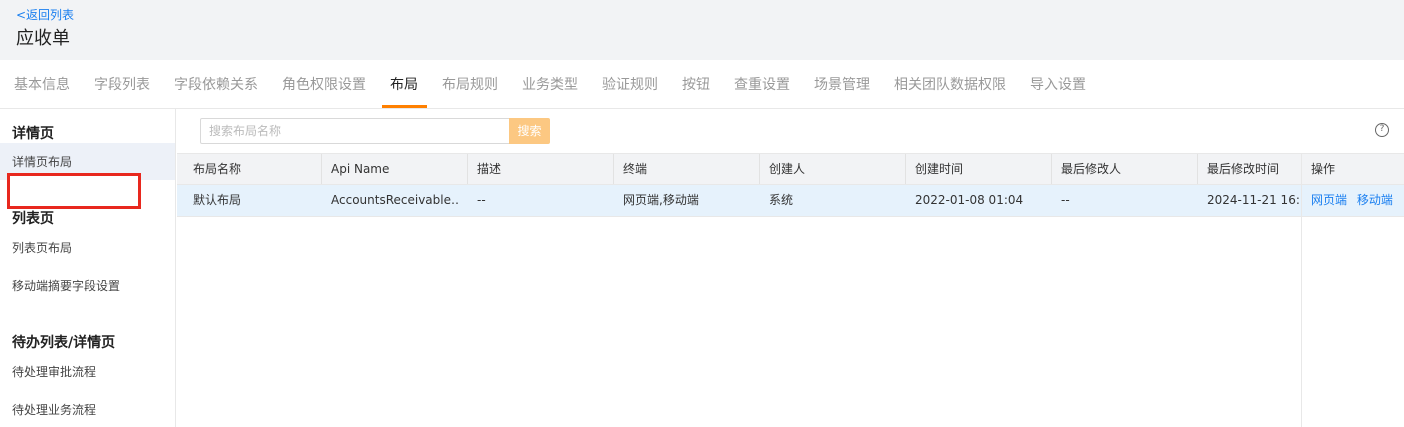  Describe the element at coordinates (489, 169) in the screenshot. I see `column-header-description: 描述` at that location.